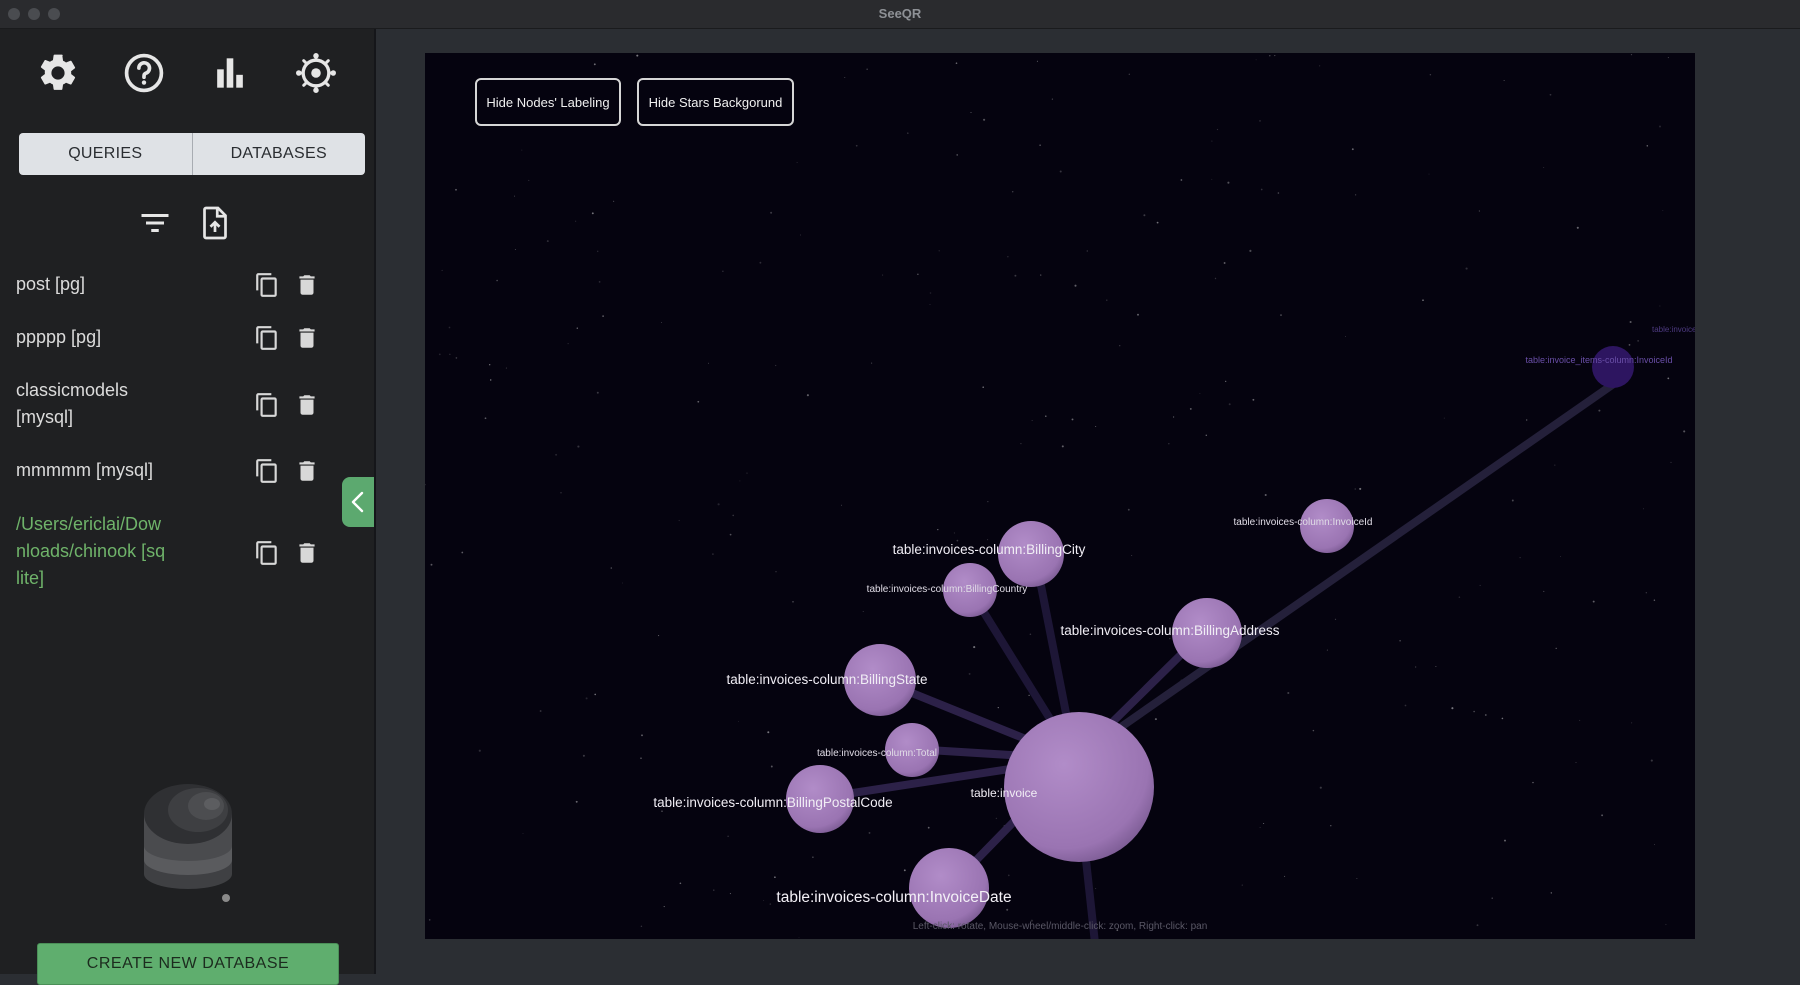  What do you see at coordinates (58, 73) in the screenshot?
I see `gear-icon` at bounding box center [58, 73].